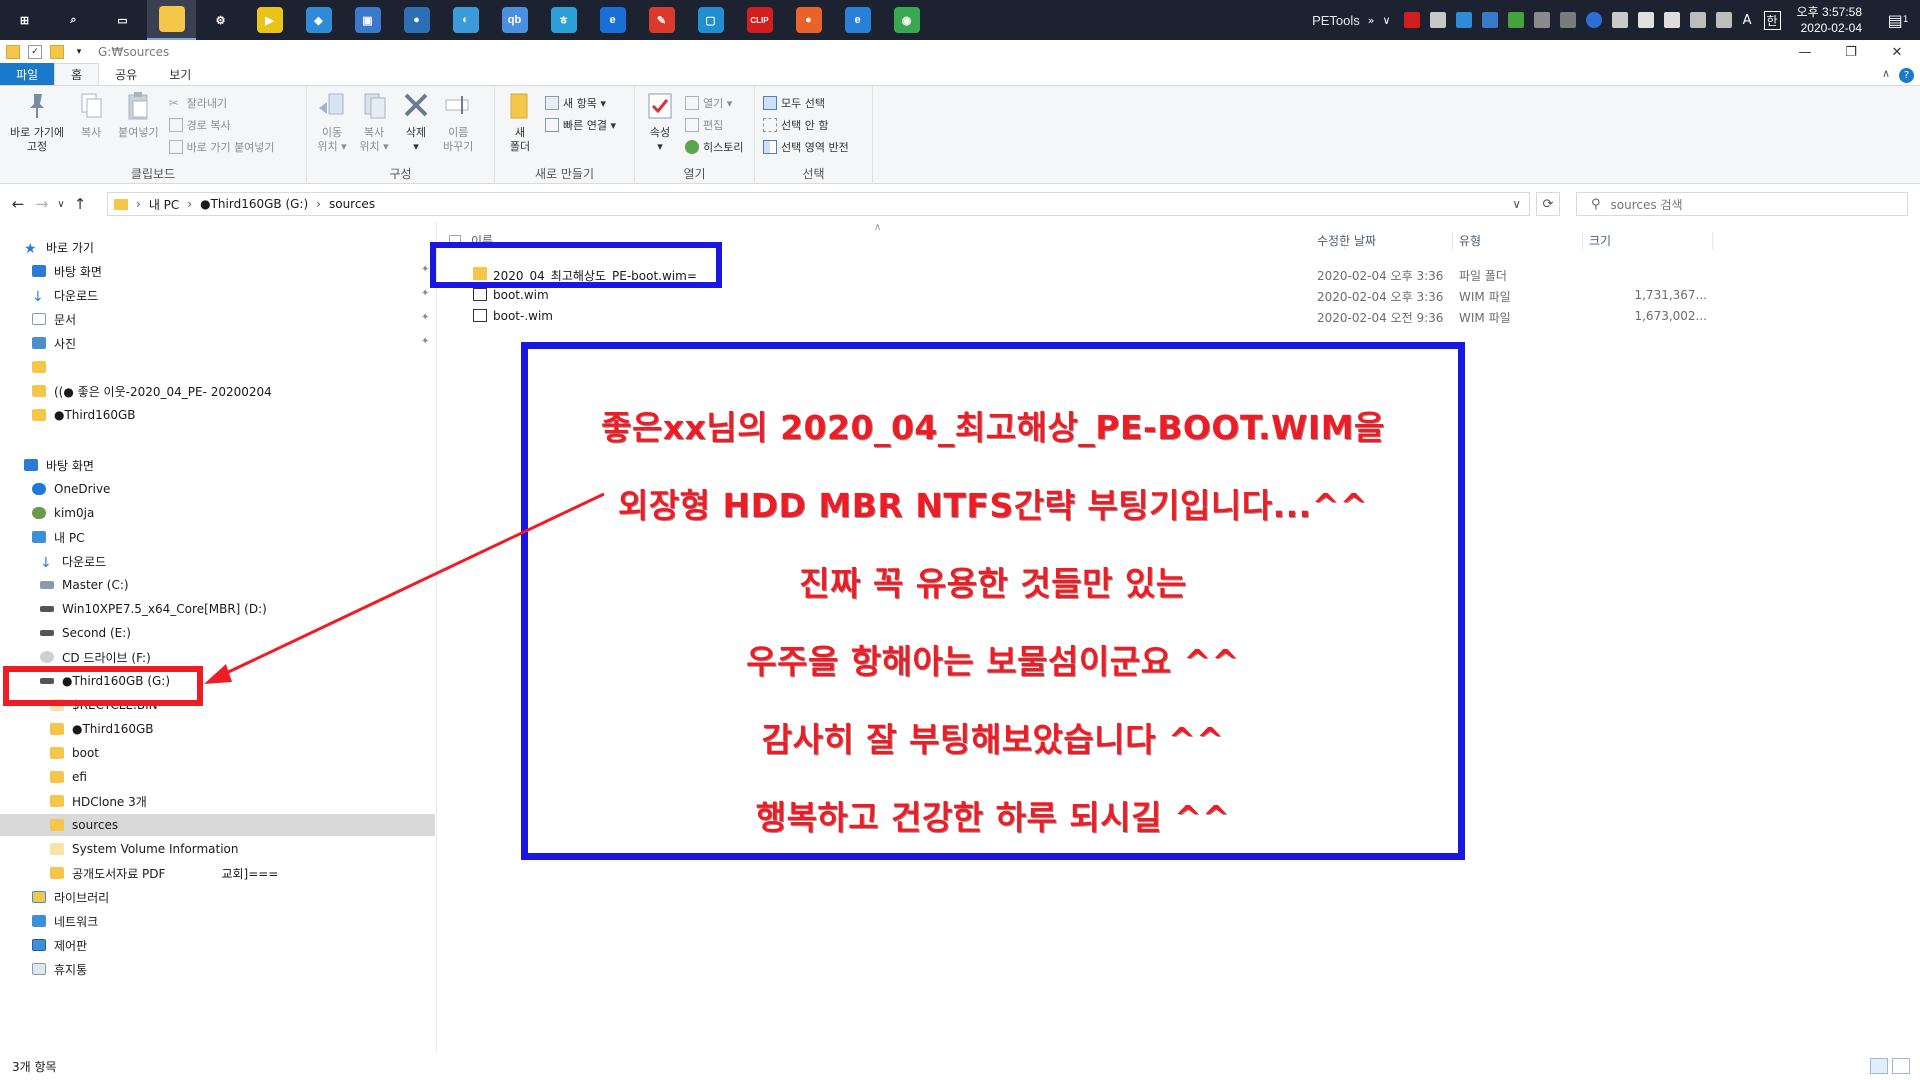 The width and height of the screenshot is (1920, 1080). I want to click on address-history-chevron-icon: ∨, so click(1516, 204).